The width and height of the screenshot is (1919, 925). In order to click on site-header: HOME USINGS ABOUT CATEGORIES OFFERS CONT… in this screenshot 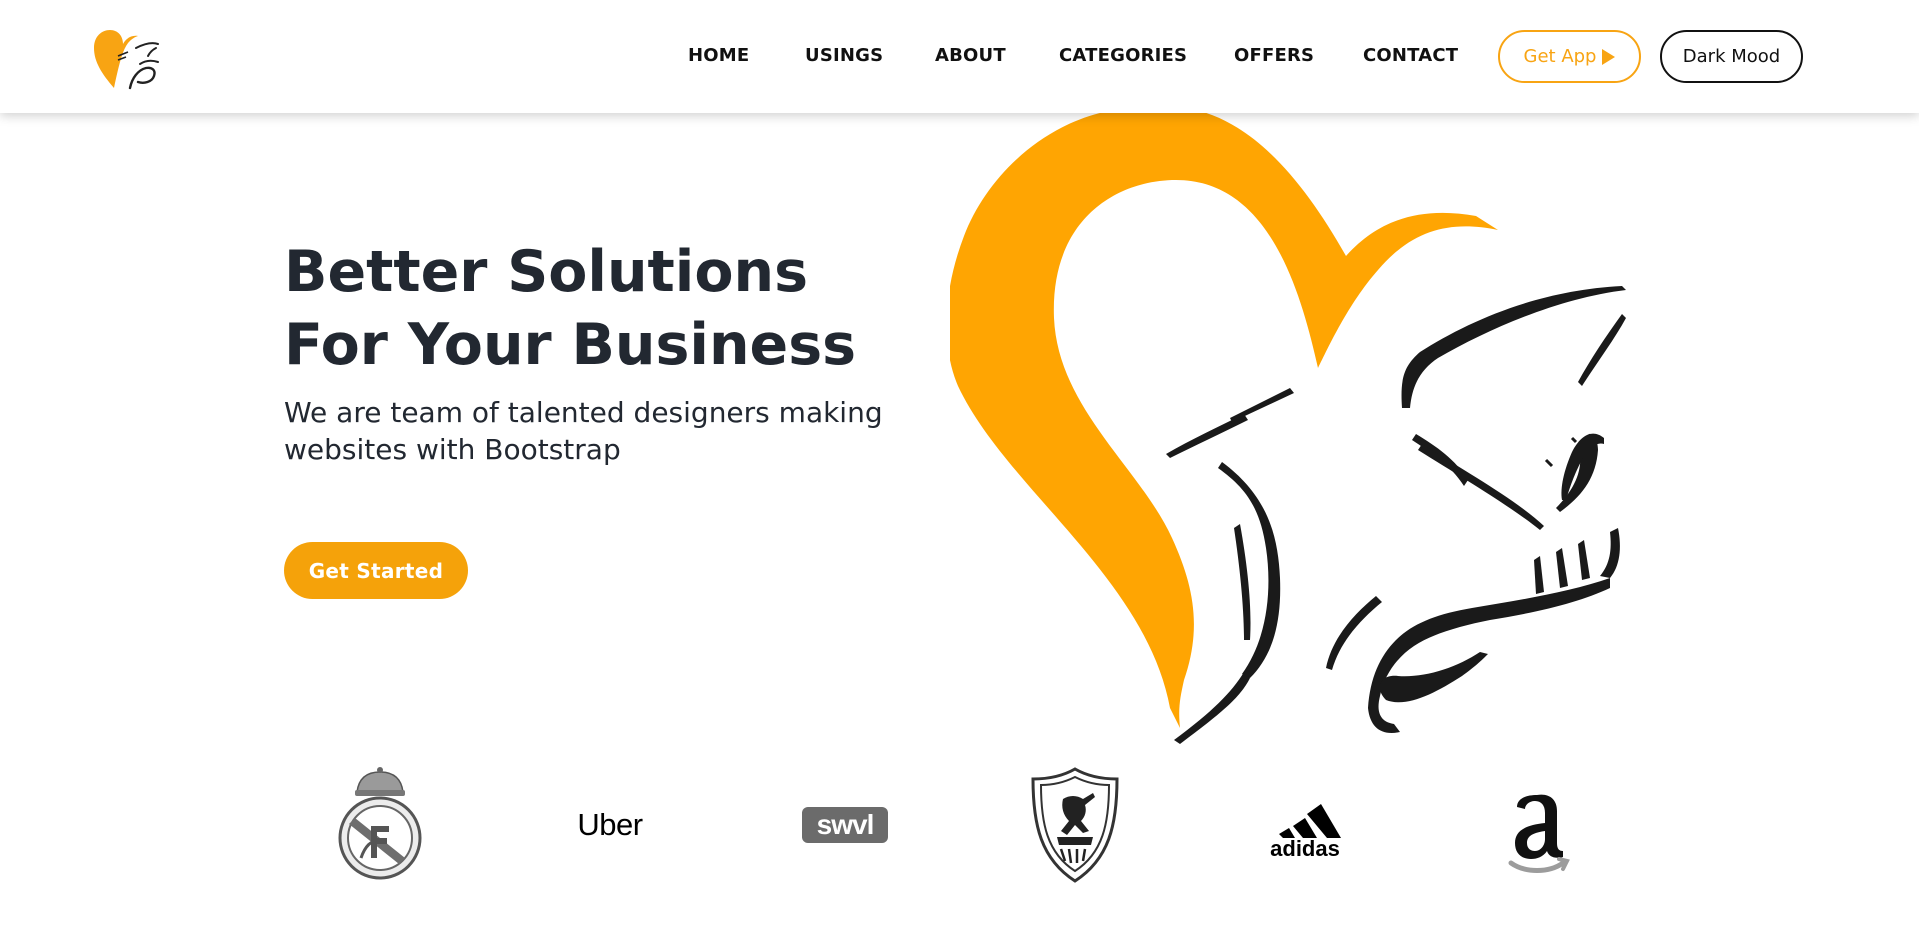, I will do `click(959, 56)`.